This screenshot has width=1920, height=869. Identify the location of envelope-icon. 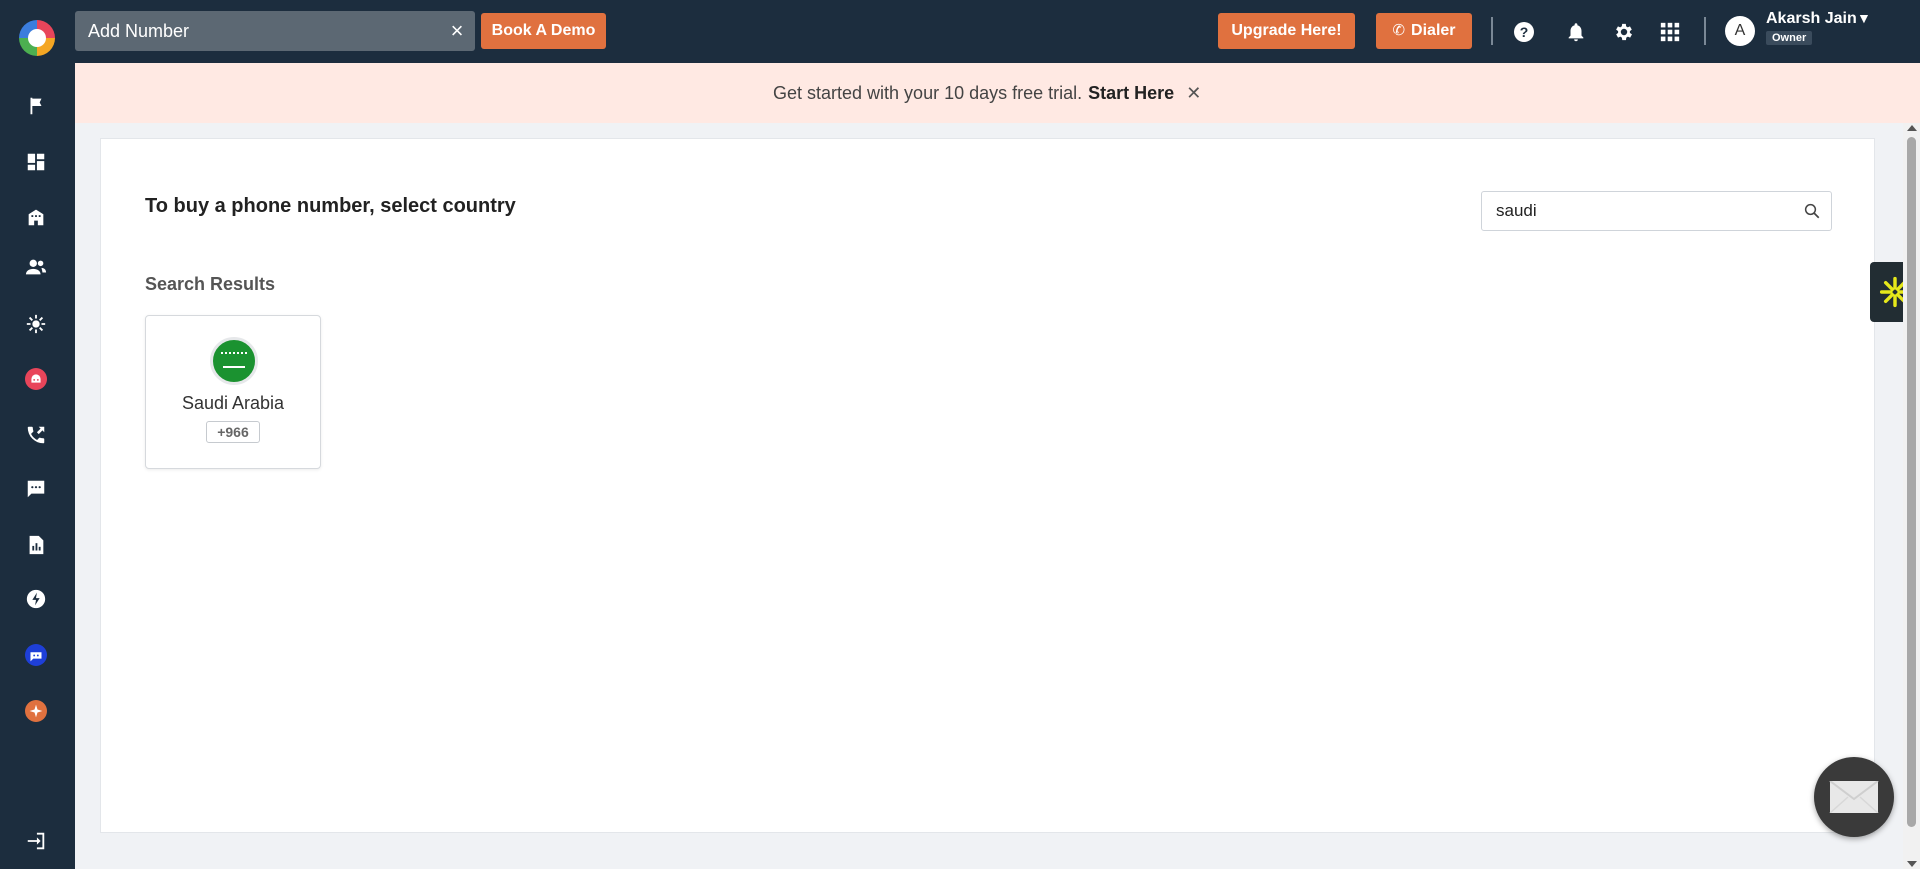
(1854, 797).